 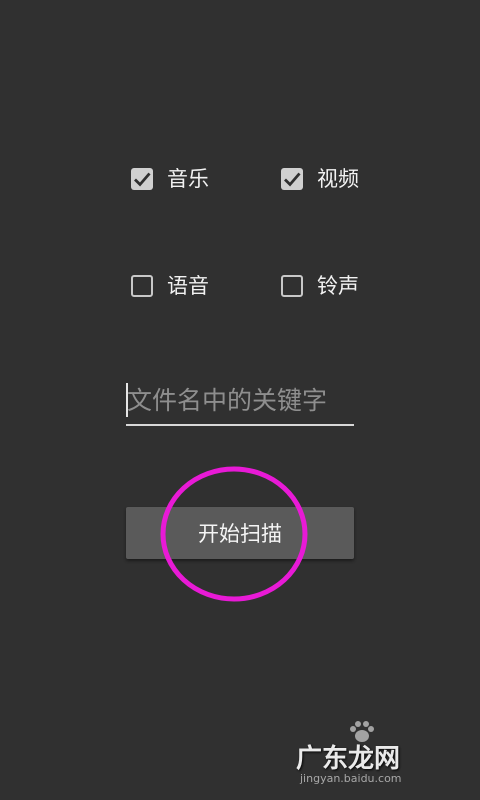 I want to click on watermark-brand: 广东龙网, so click(x=348, y=759).